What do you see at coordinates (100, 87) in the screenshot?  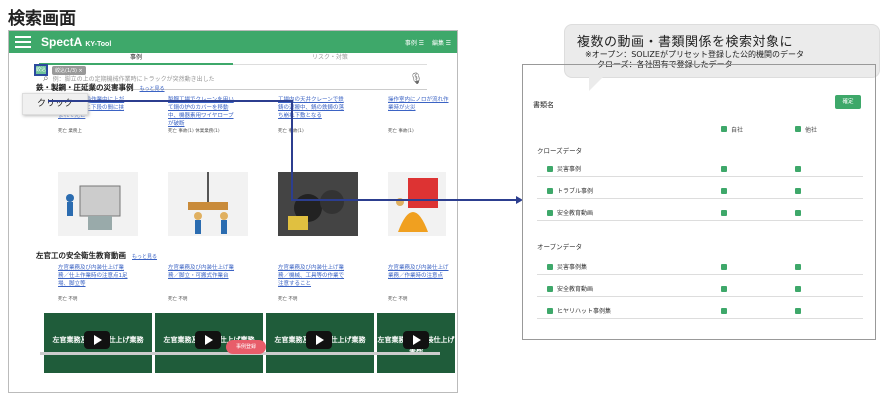 I see `section-disaster-cases: 鉄・製鋼・圧延業の災害事例 もっと見る` at bounding box center [100, 87].